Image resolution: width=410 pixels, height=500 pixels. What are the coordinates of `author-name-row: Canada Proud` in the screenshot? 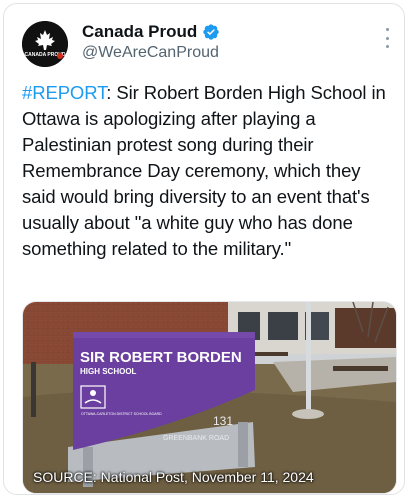 It's located at (151, 32).